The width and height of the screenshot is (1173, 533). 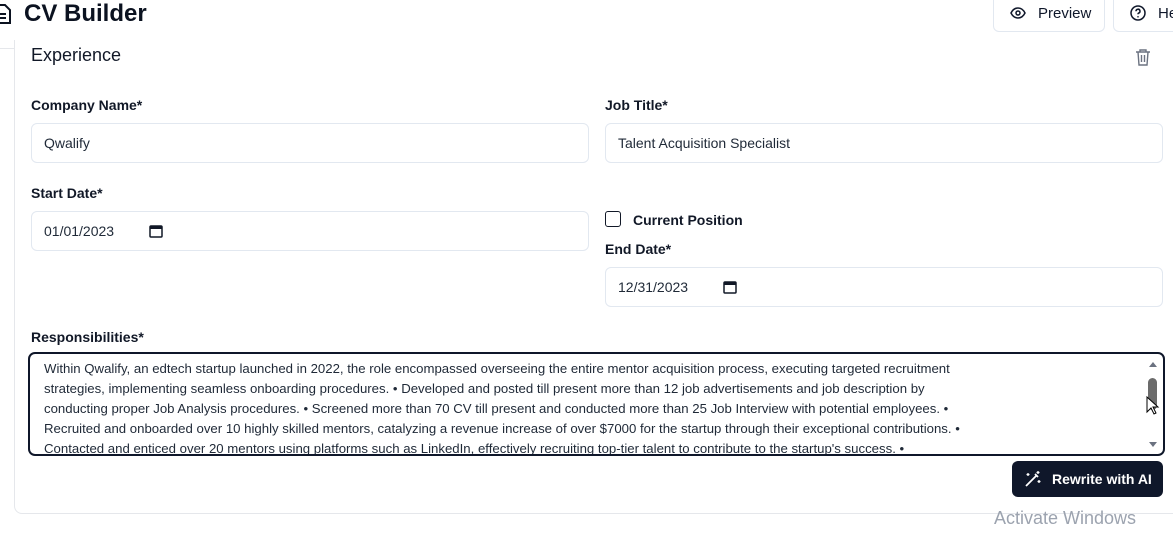 I want to click on end-date-label: End Date*, so click(x=638, y=249).